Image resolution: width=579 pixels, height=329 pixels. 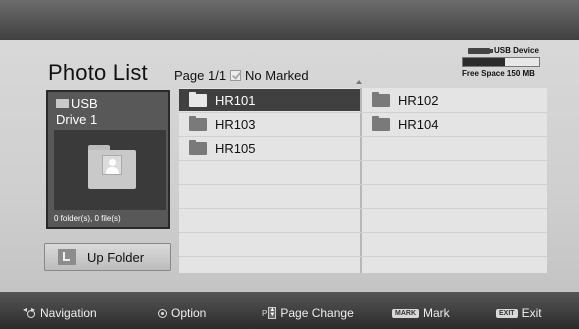 I want to click on footer-option: Option, so click(x=182, y=313).